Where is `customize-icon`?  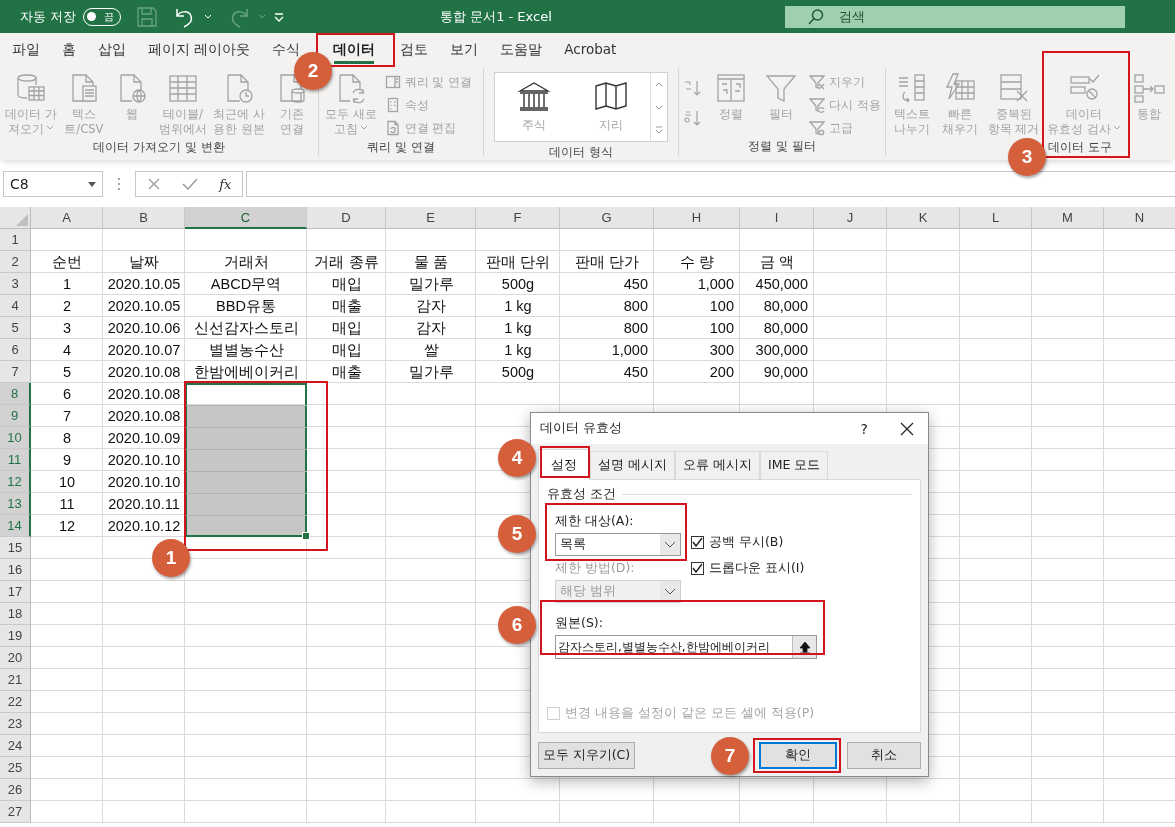 customize-icon is located at coordinates (279, 16).